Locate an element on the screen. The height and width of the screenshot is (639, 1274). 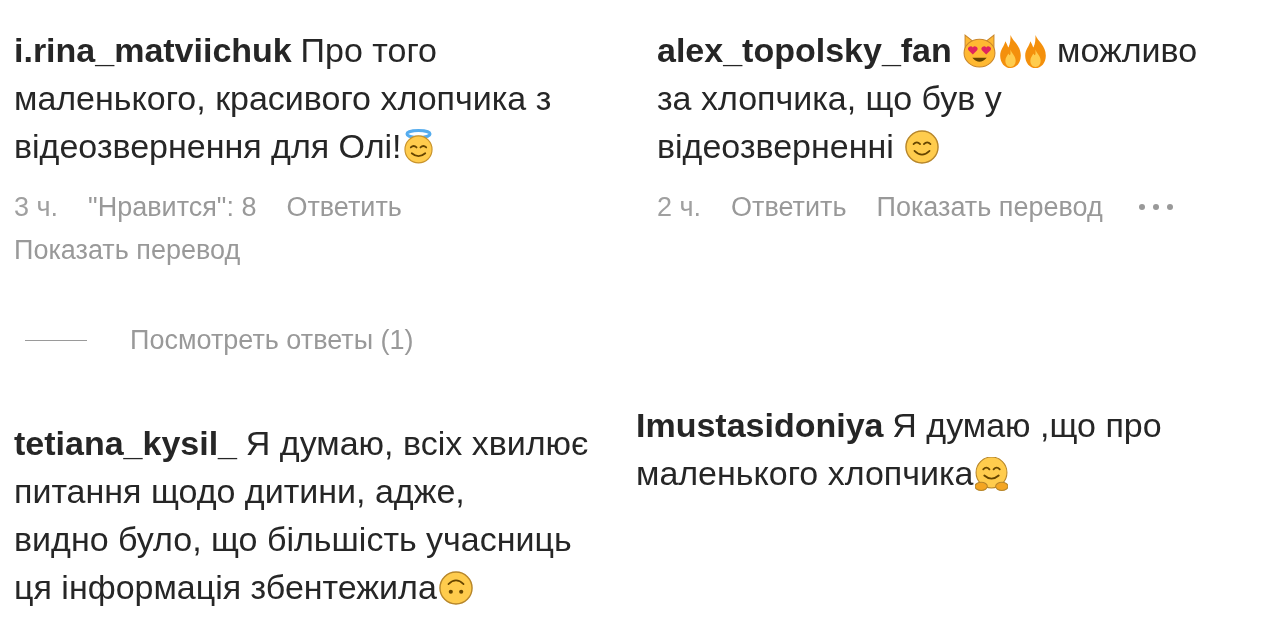
username-link: i.rina_matviichuk is located at coordinates (153, 50).